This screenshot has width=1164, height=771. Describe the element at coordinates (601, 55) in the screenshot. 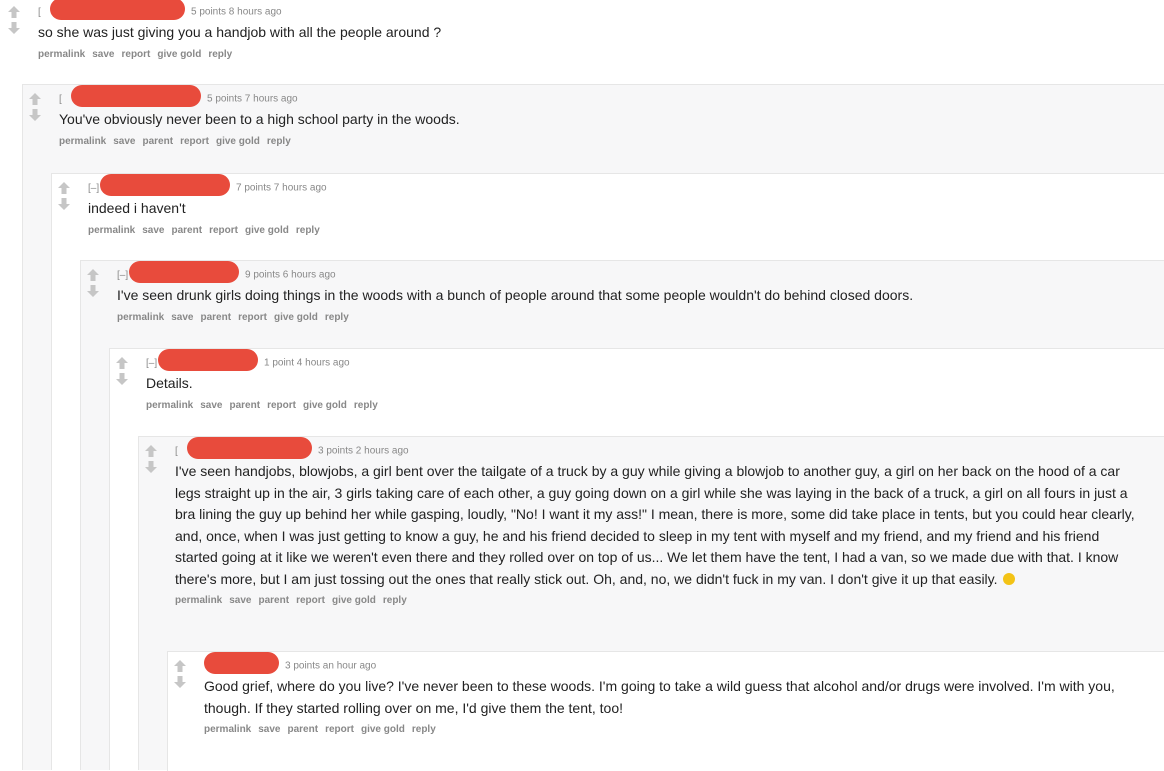

I see `comment-actions: permalink save report give gold reply` at that location.